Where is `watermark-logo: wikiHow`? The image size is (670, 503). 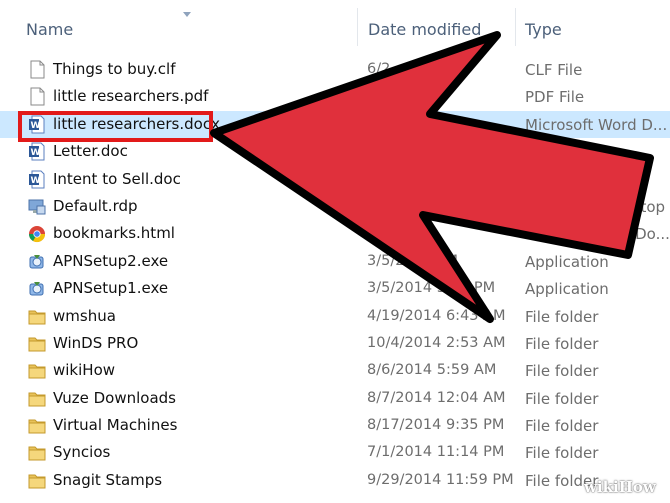
watermark-logo: wikiHow is located at coordinates (620, 487).